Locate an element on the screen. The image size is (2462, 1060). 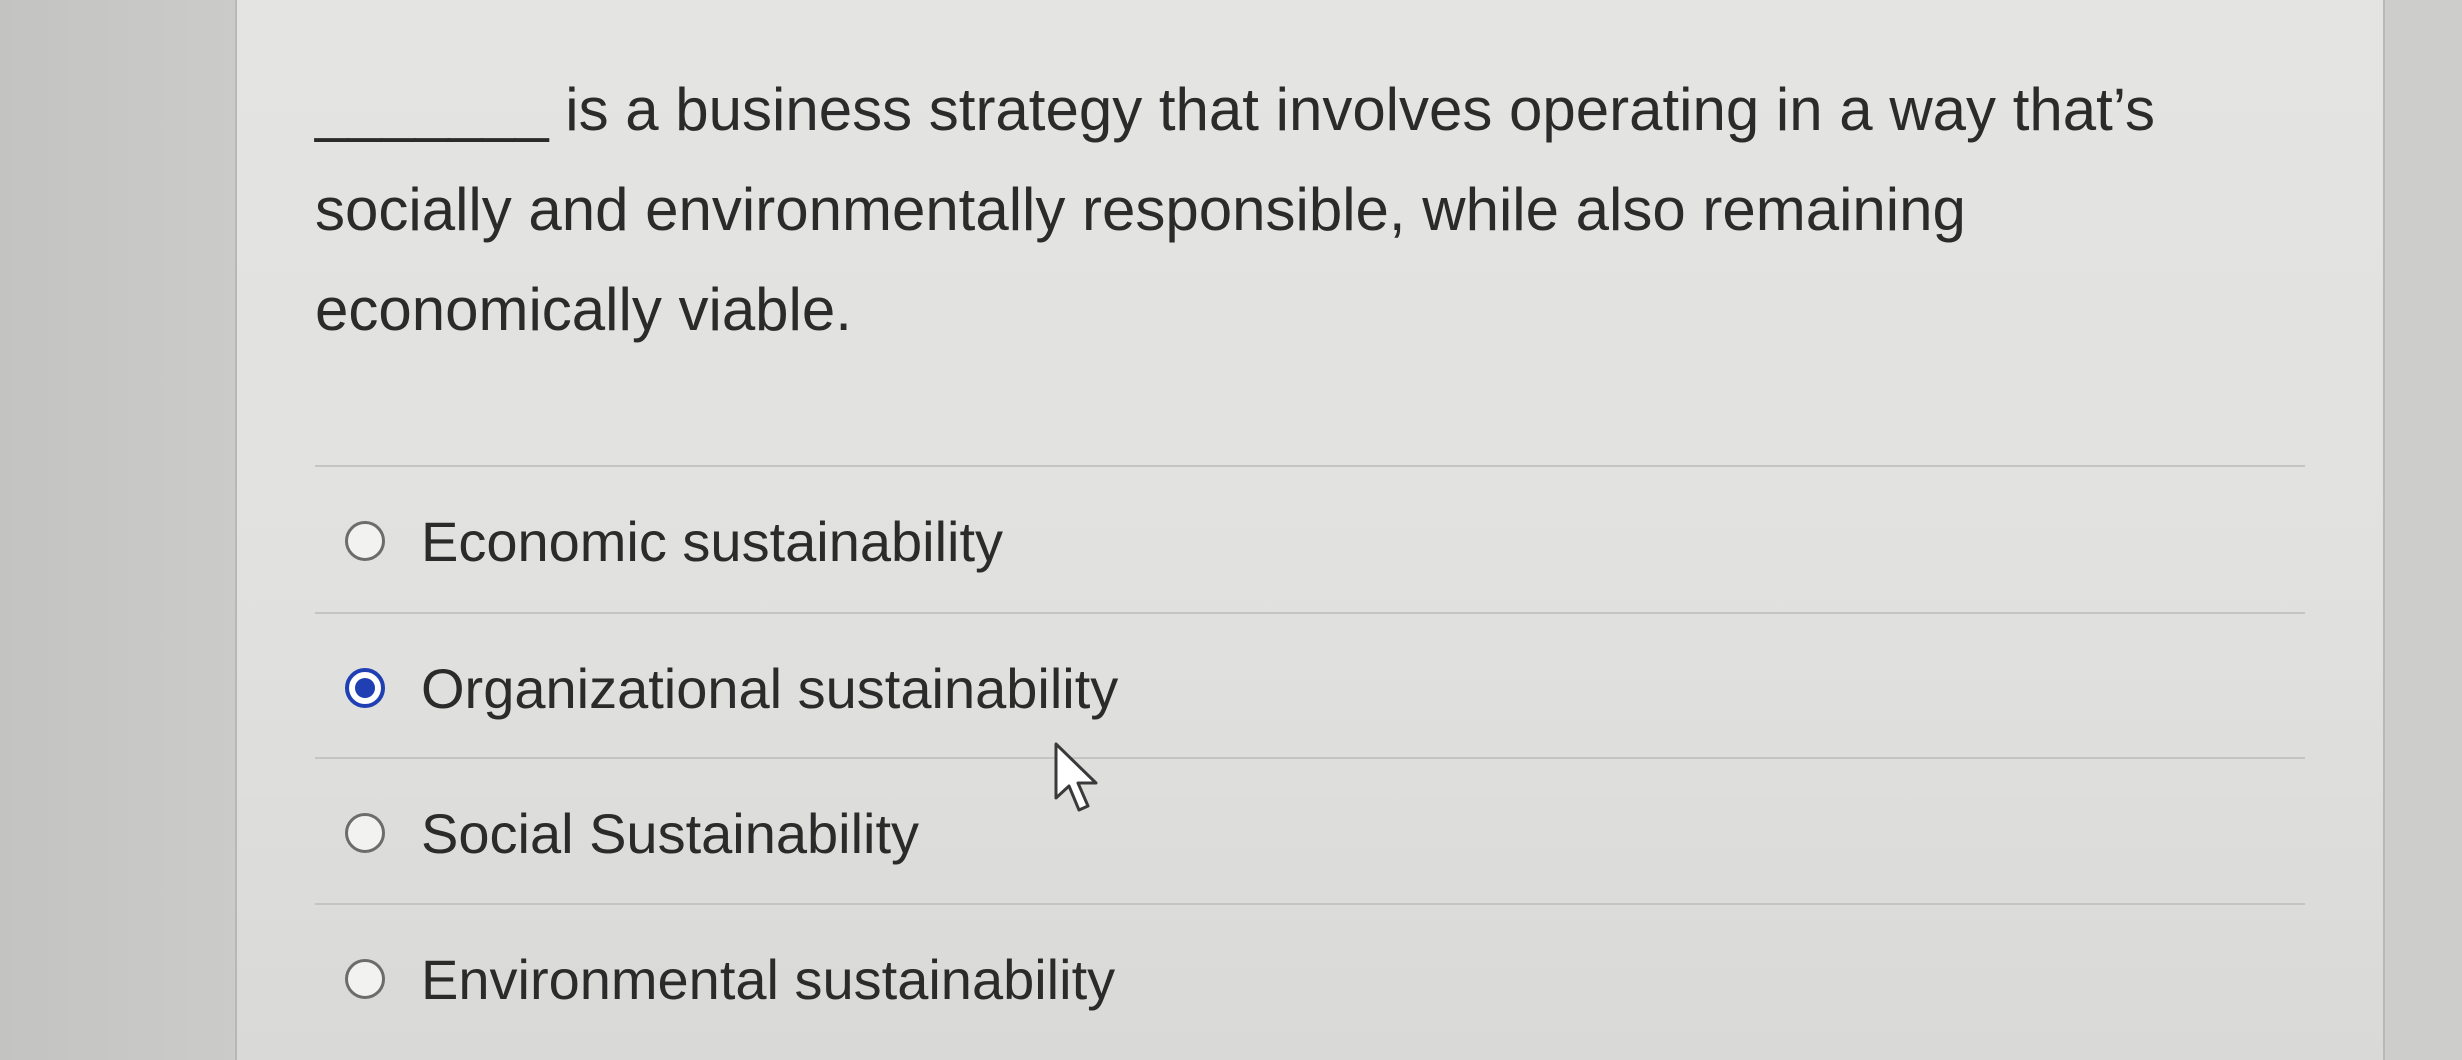
option-social-sustainability: Social Sustainability is located at coordinates (1310, 833).